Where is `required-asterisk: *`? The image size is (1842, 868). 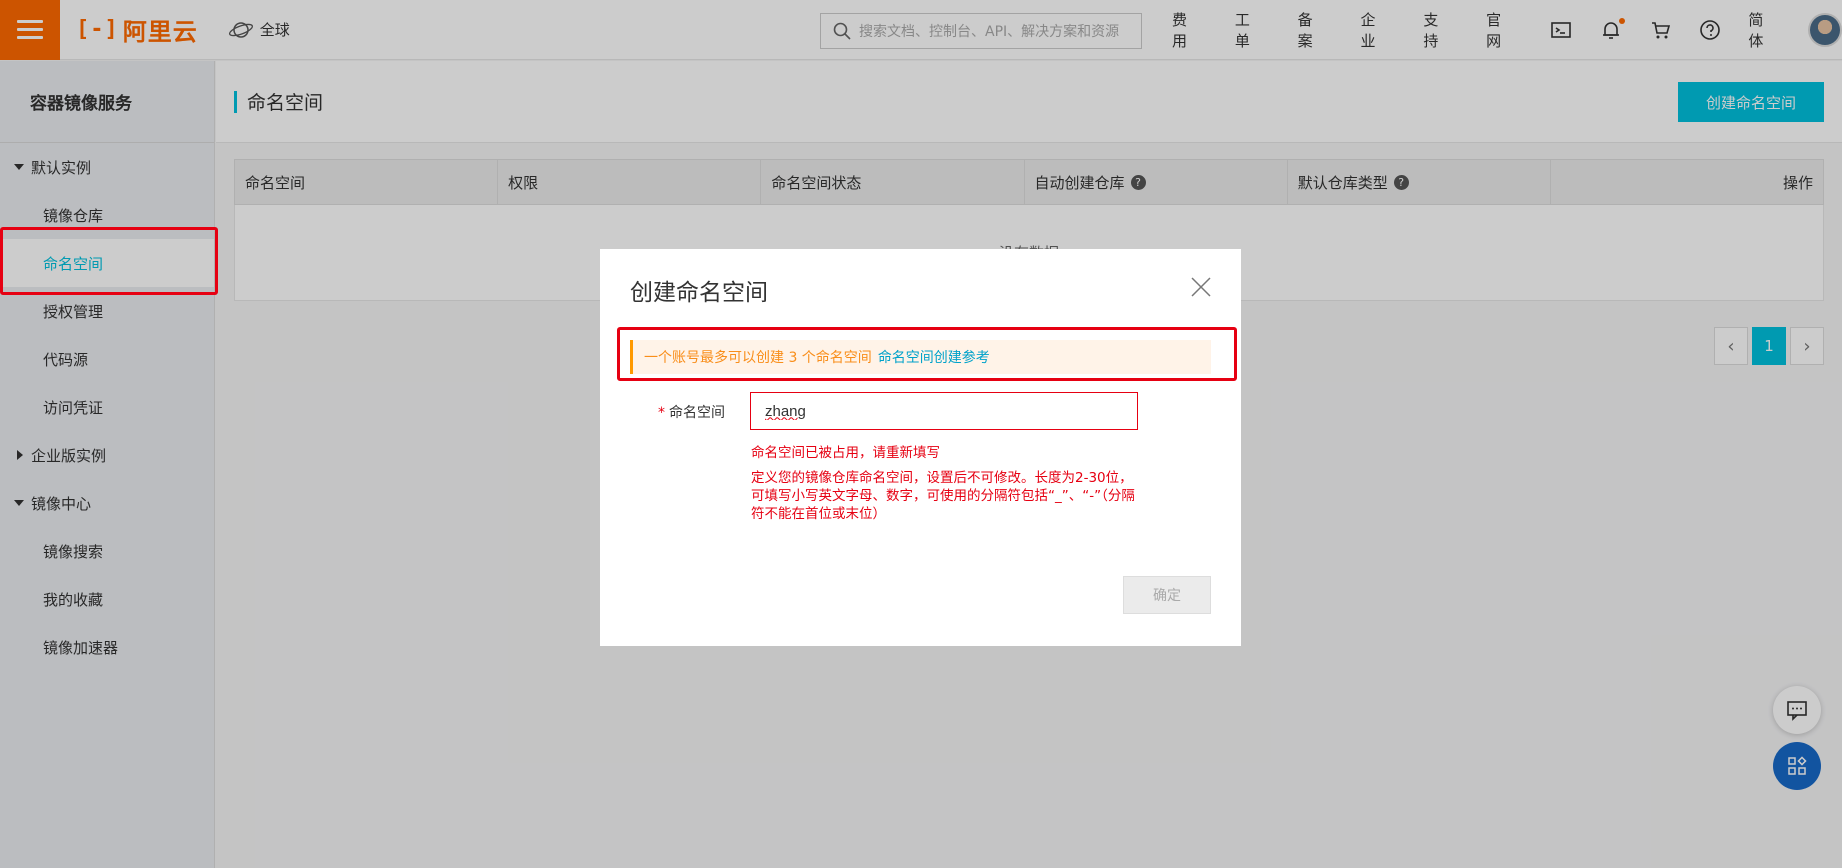 required-asterisk: * is located at coordinates (661, 413).